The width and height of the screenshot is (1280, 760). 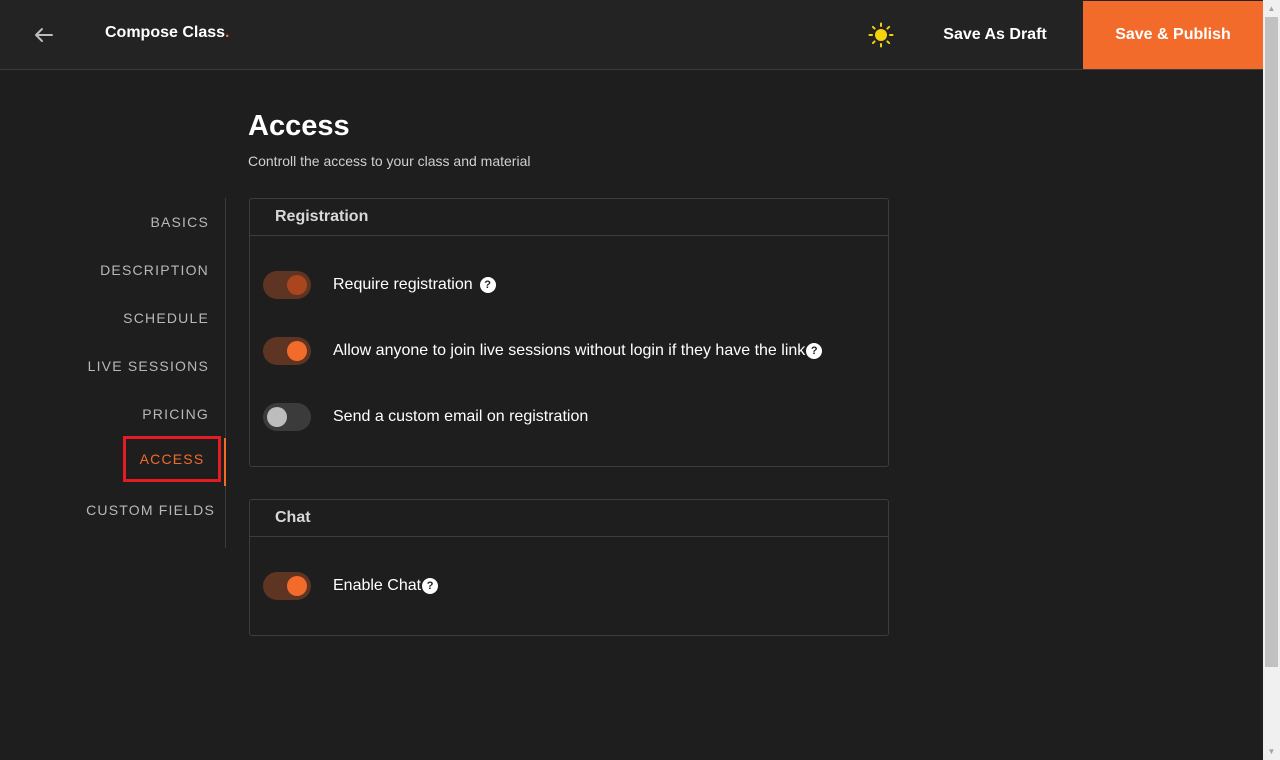 I want to click on custom-email-label: Send a custom email on registration, so click(x=461, y=416).